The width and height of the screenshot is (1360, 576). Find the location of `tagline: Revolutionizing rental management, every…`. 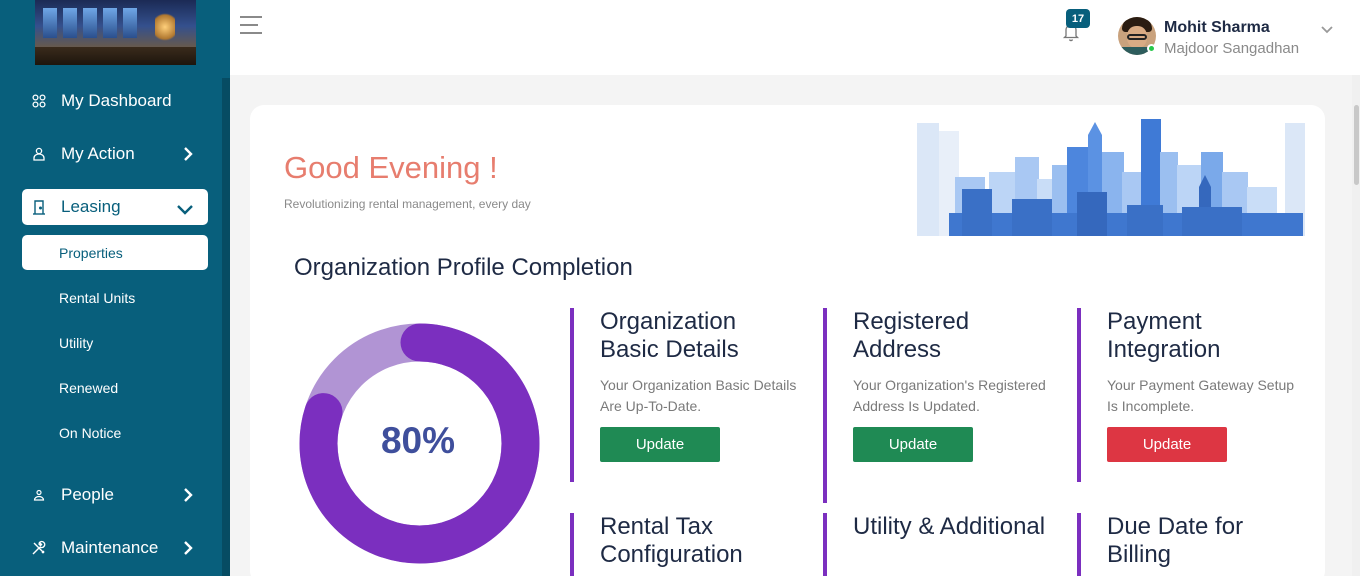

tagline: Revolutionizing rental management, every… is located at coordinates (407, 204).